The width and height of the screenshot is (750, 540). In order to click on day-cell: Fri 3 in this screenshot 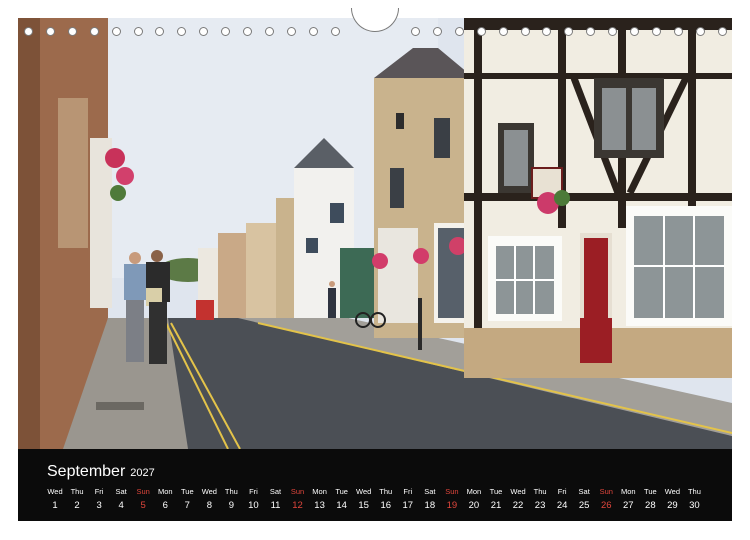, I will do `click(99, 499)`.